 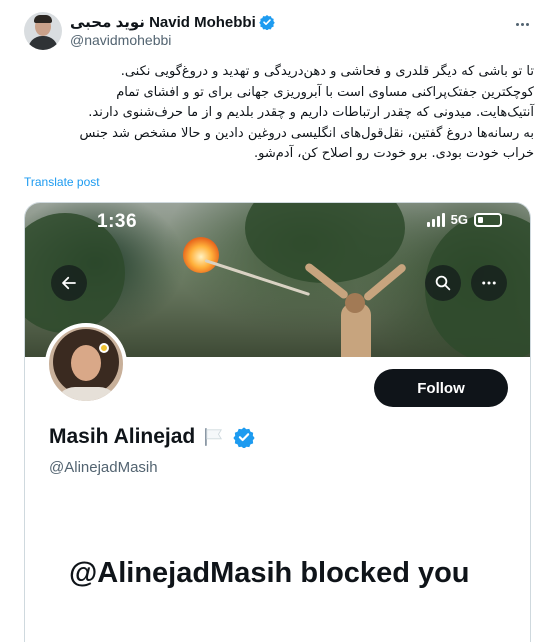 I want to click on search-icon, so click(x=443, y=283).